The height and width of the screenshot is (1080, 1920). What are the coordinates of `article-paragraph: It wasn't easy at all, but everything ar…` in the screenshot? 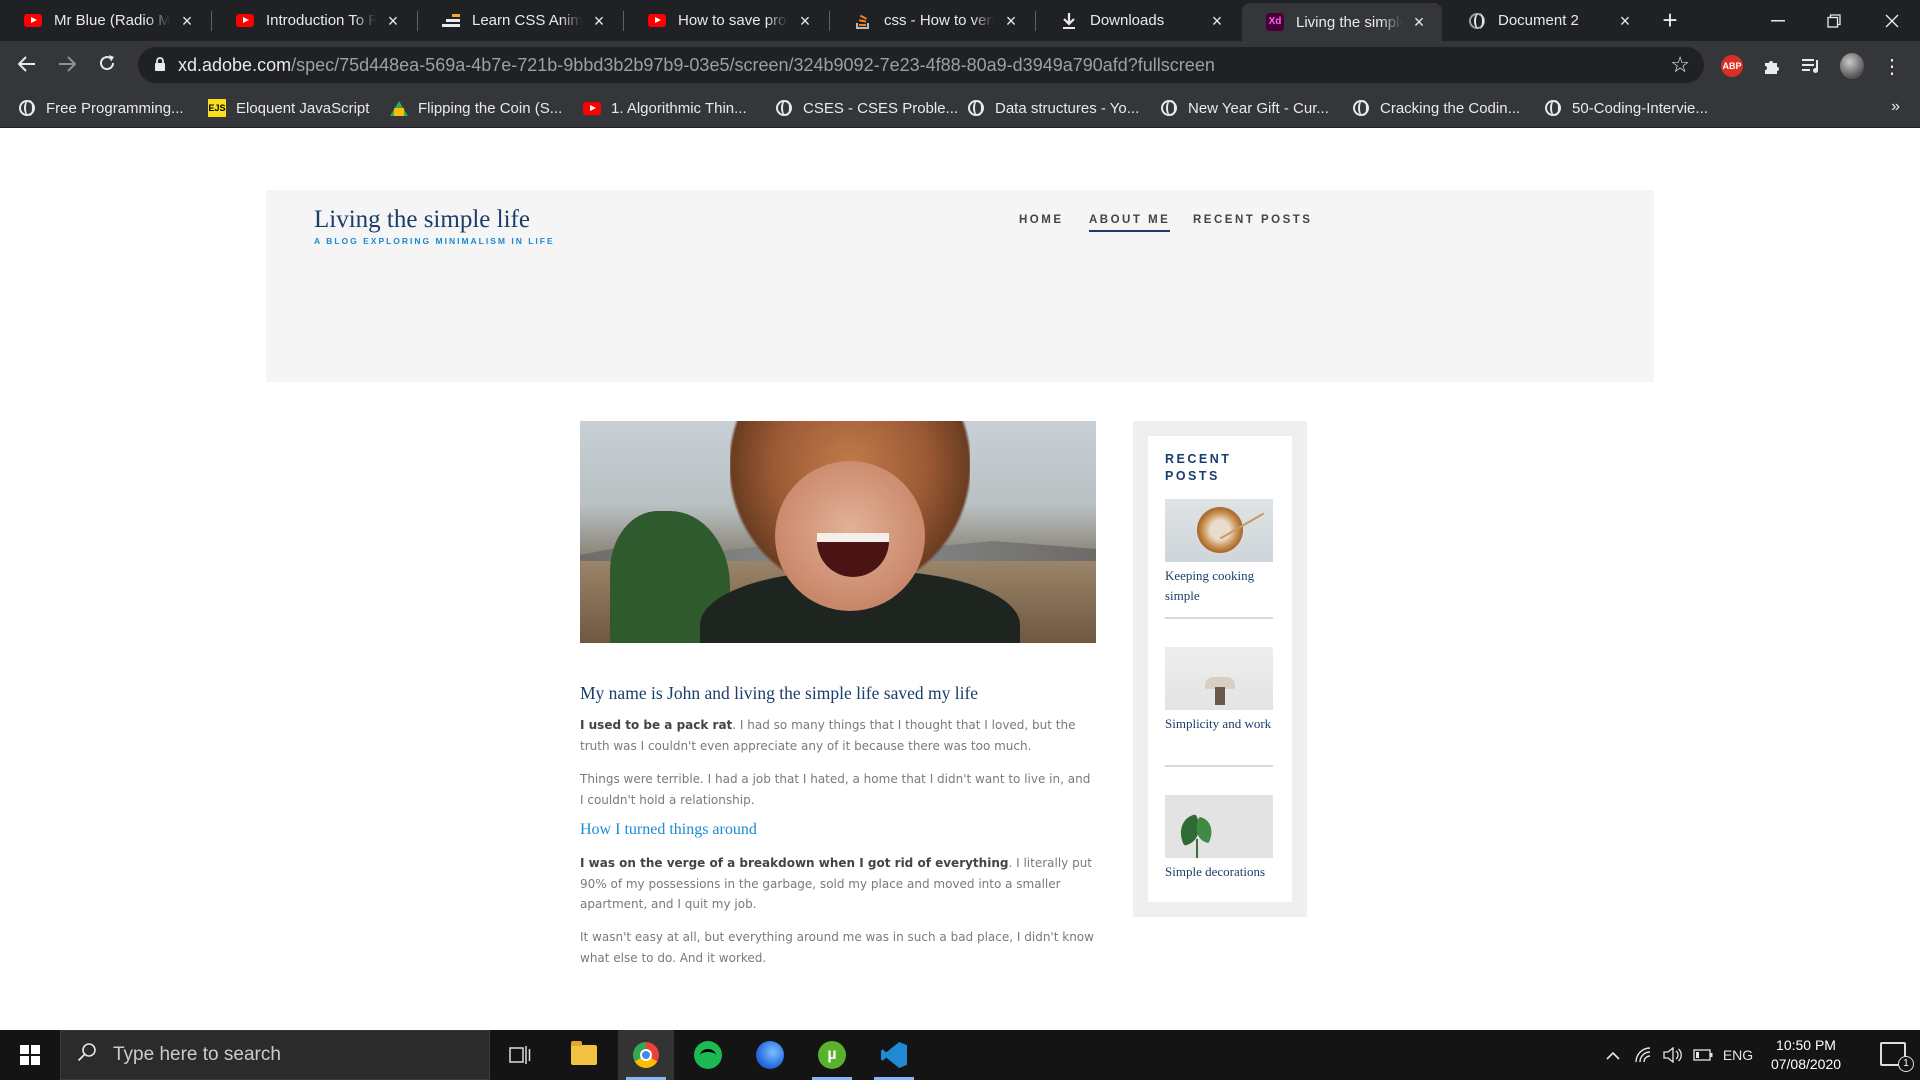 It's located at (837, 947).